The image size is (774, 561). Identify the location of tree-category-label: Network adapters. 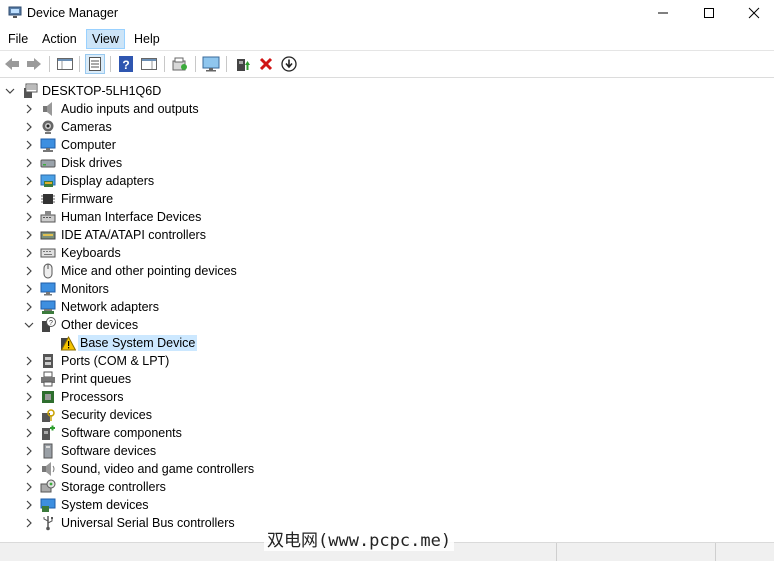
(110, 307).